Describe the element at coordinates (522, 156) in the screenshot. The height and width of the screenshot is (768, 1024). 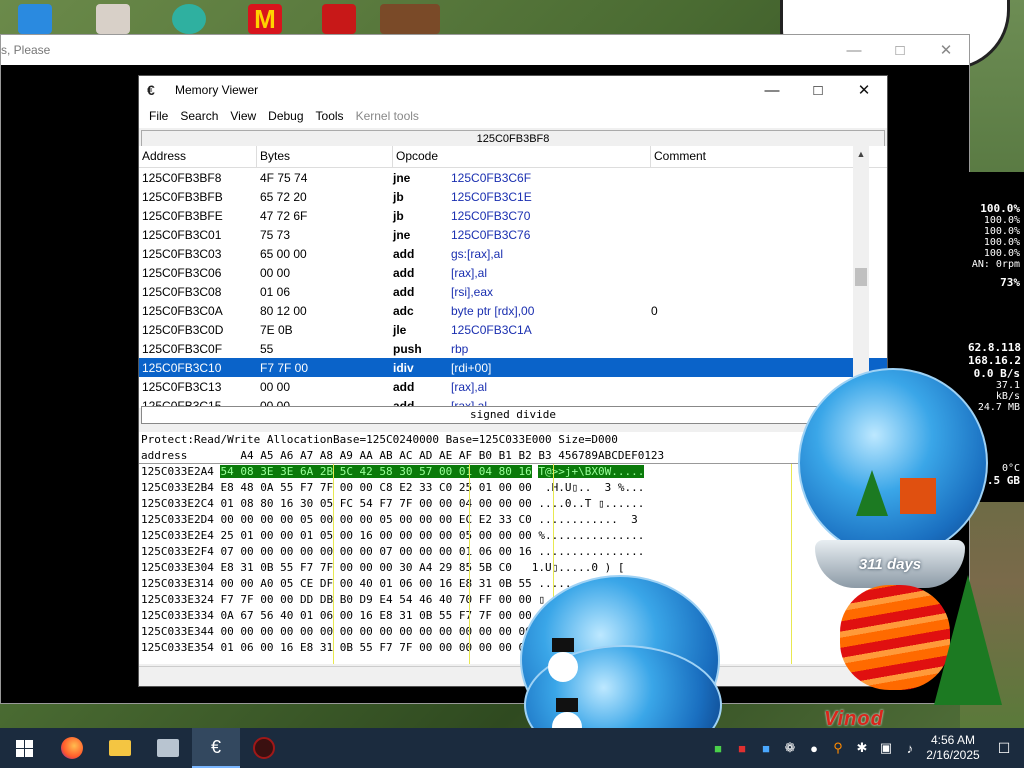
I see `column-header-opcode: Opcode` at that location.